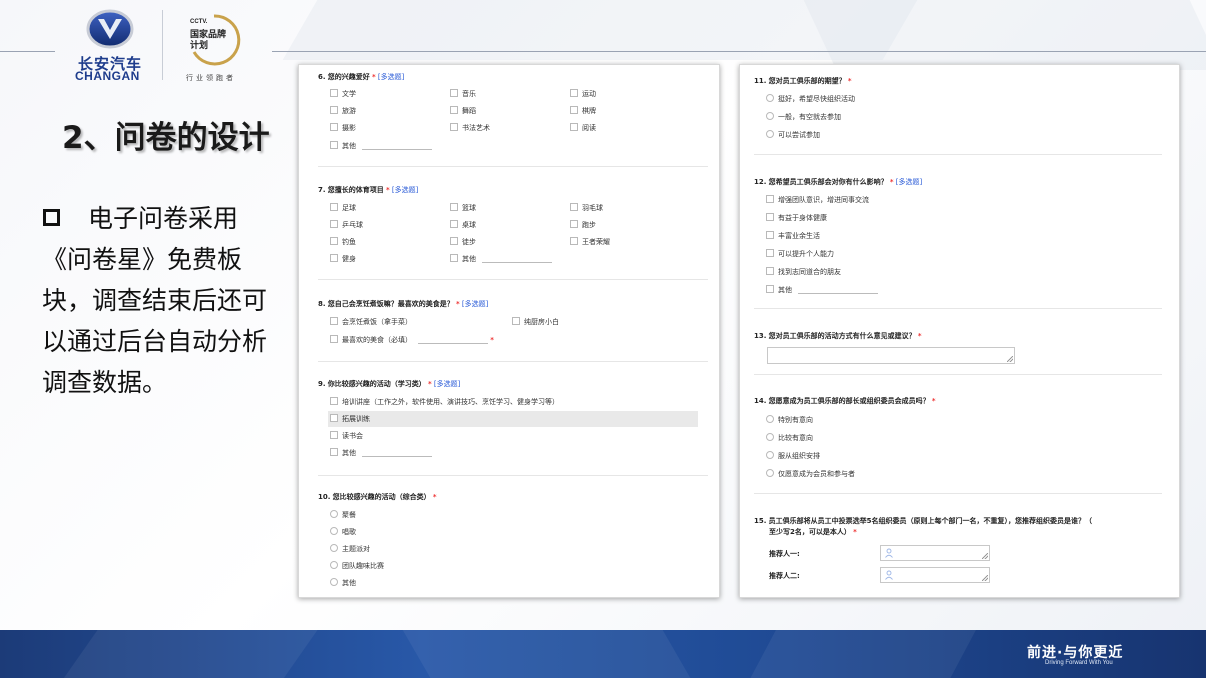 This screenshot has width=1206, height=678. I want to click on radio-option: 服从组织安排, so click(793, 456).